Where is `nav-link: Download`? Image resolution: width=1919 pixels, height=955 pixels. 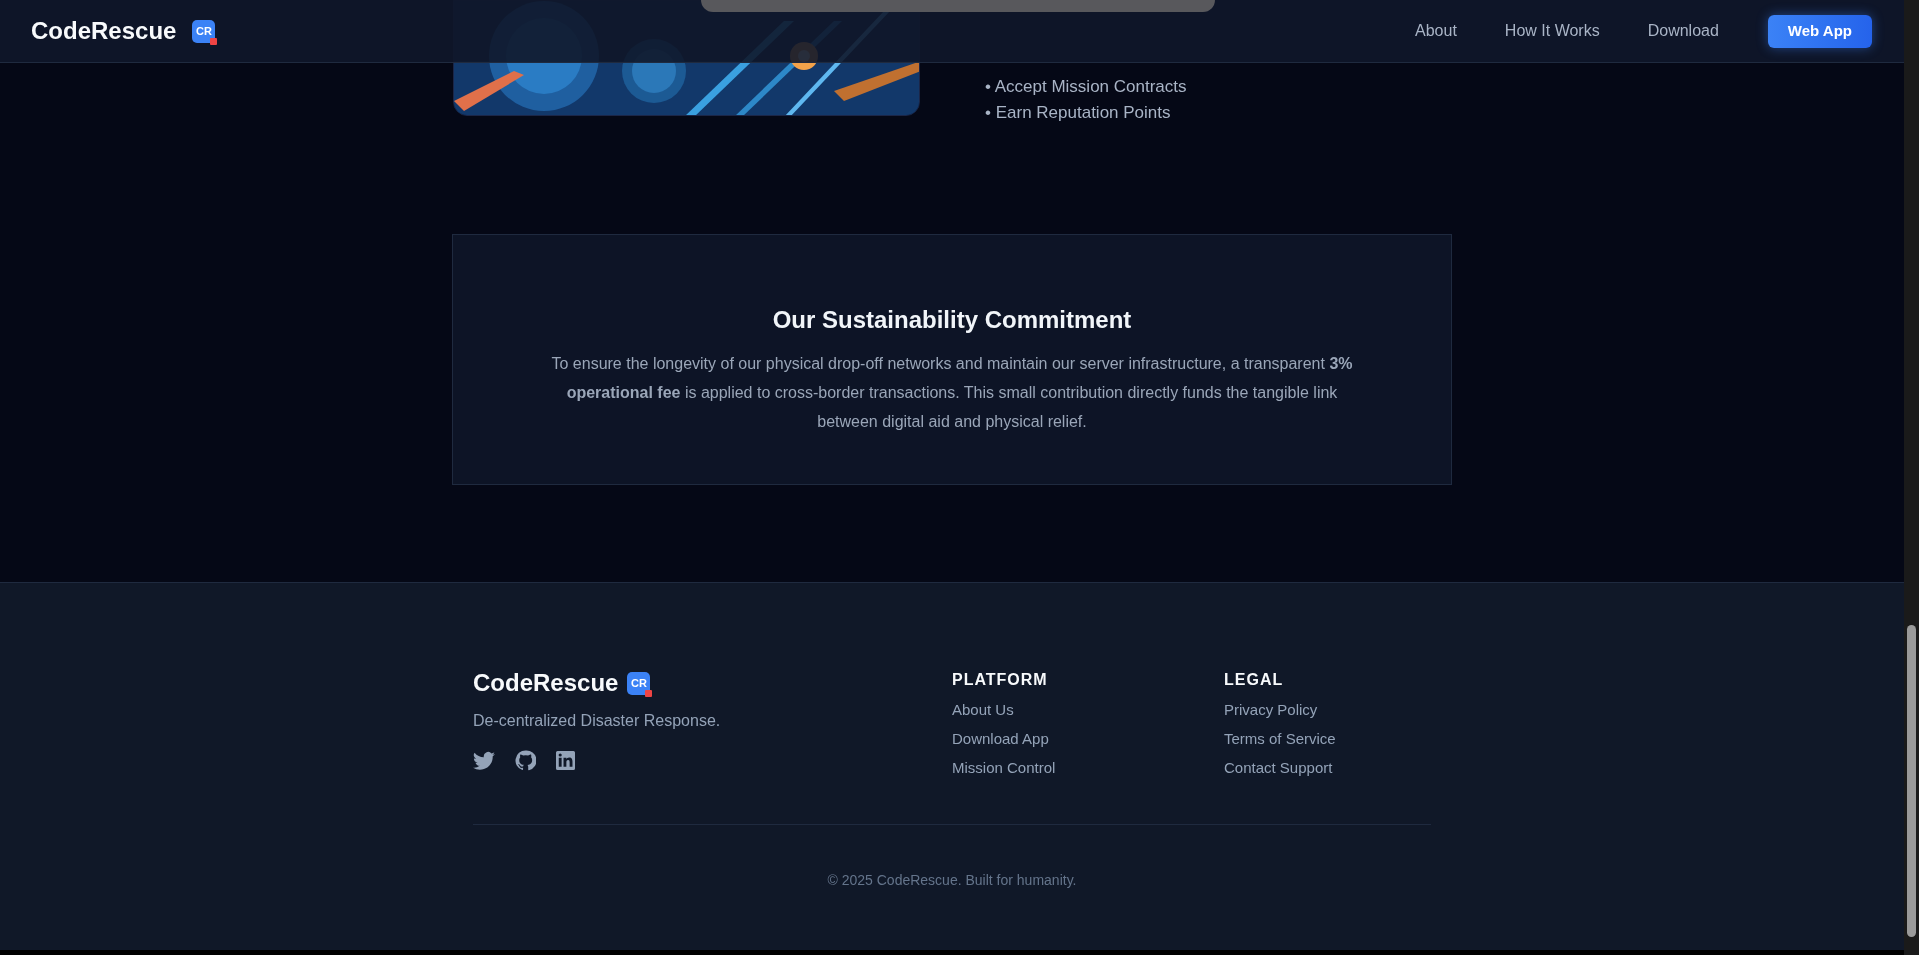
nav-link: Download is located at coordinates (1683, 31).